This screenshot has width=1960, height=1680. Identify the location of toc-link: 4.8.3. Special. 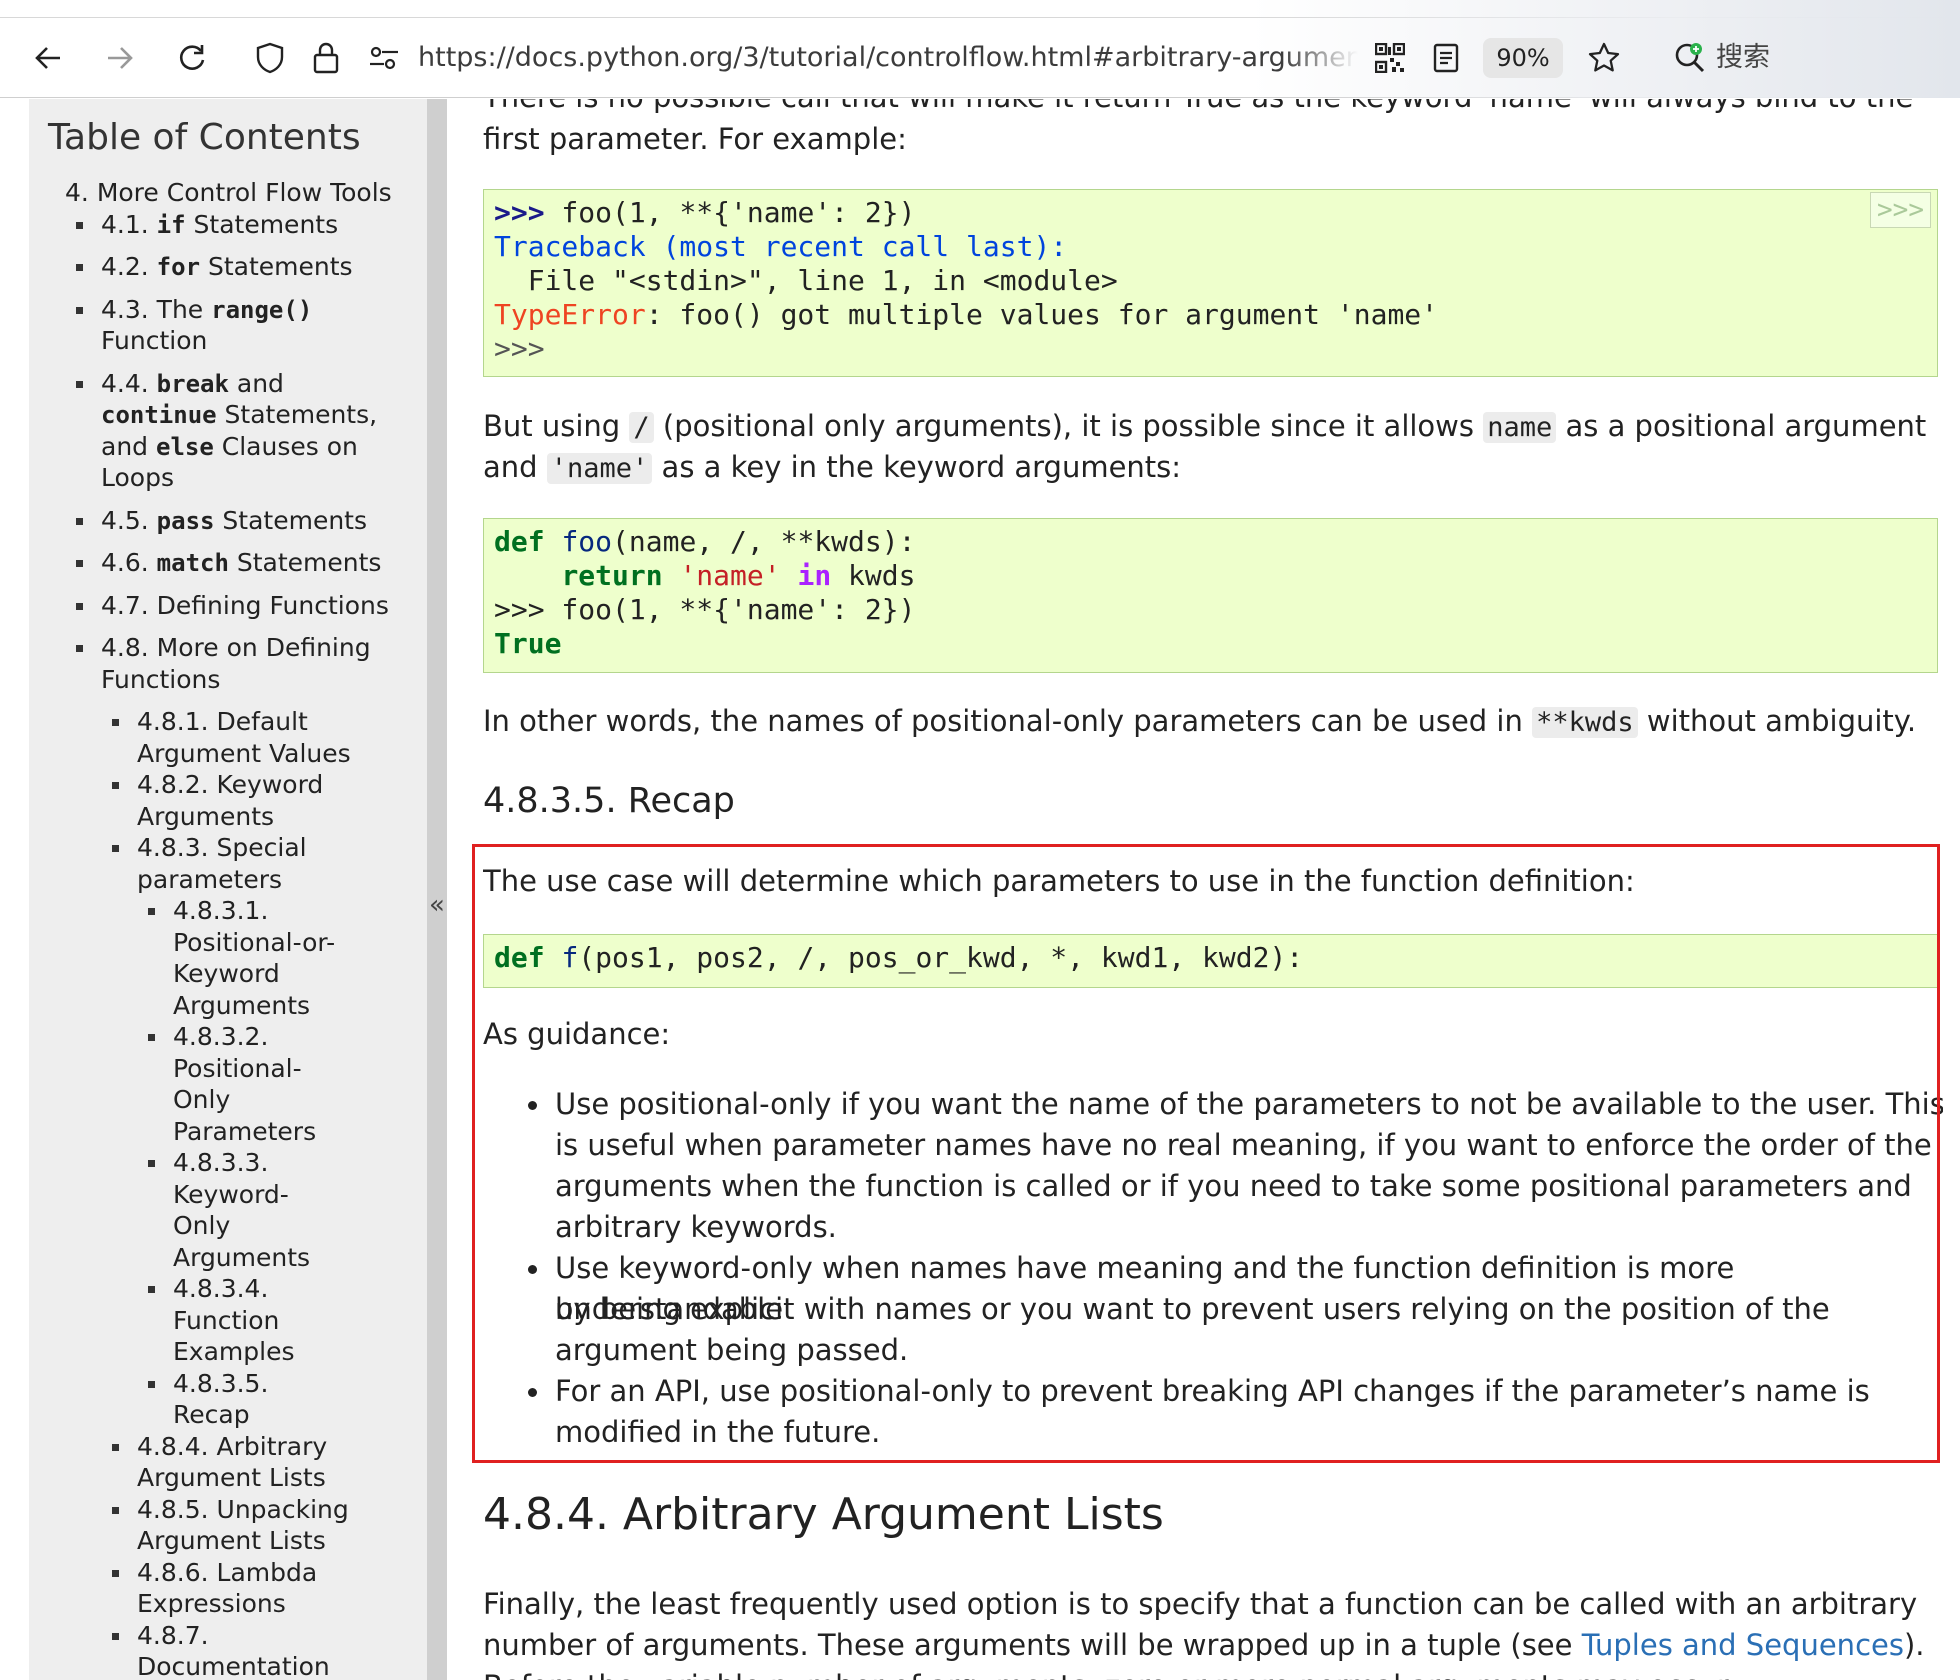
(222, 848).